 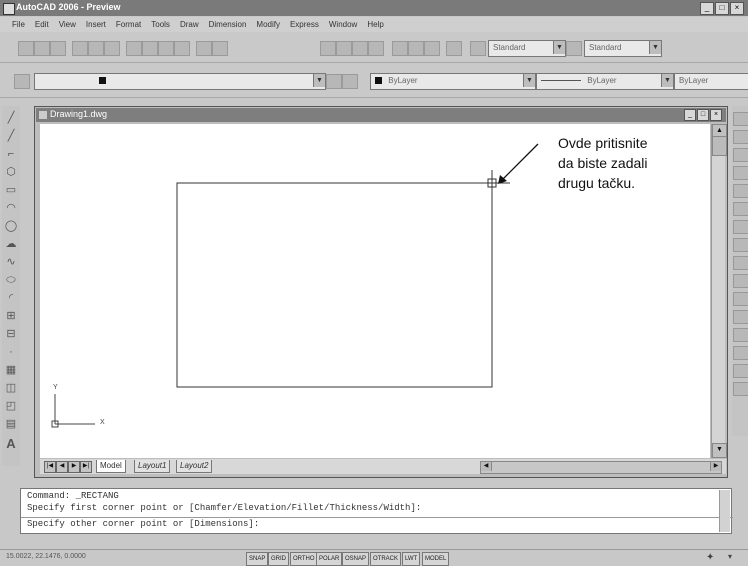 I want to click on pan-icon, so click(x=328, y=48).